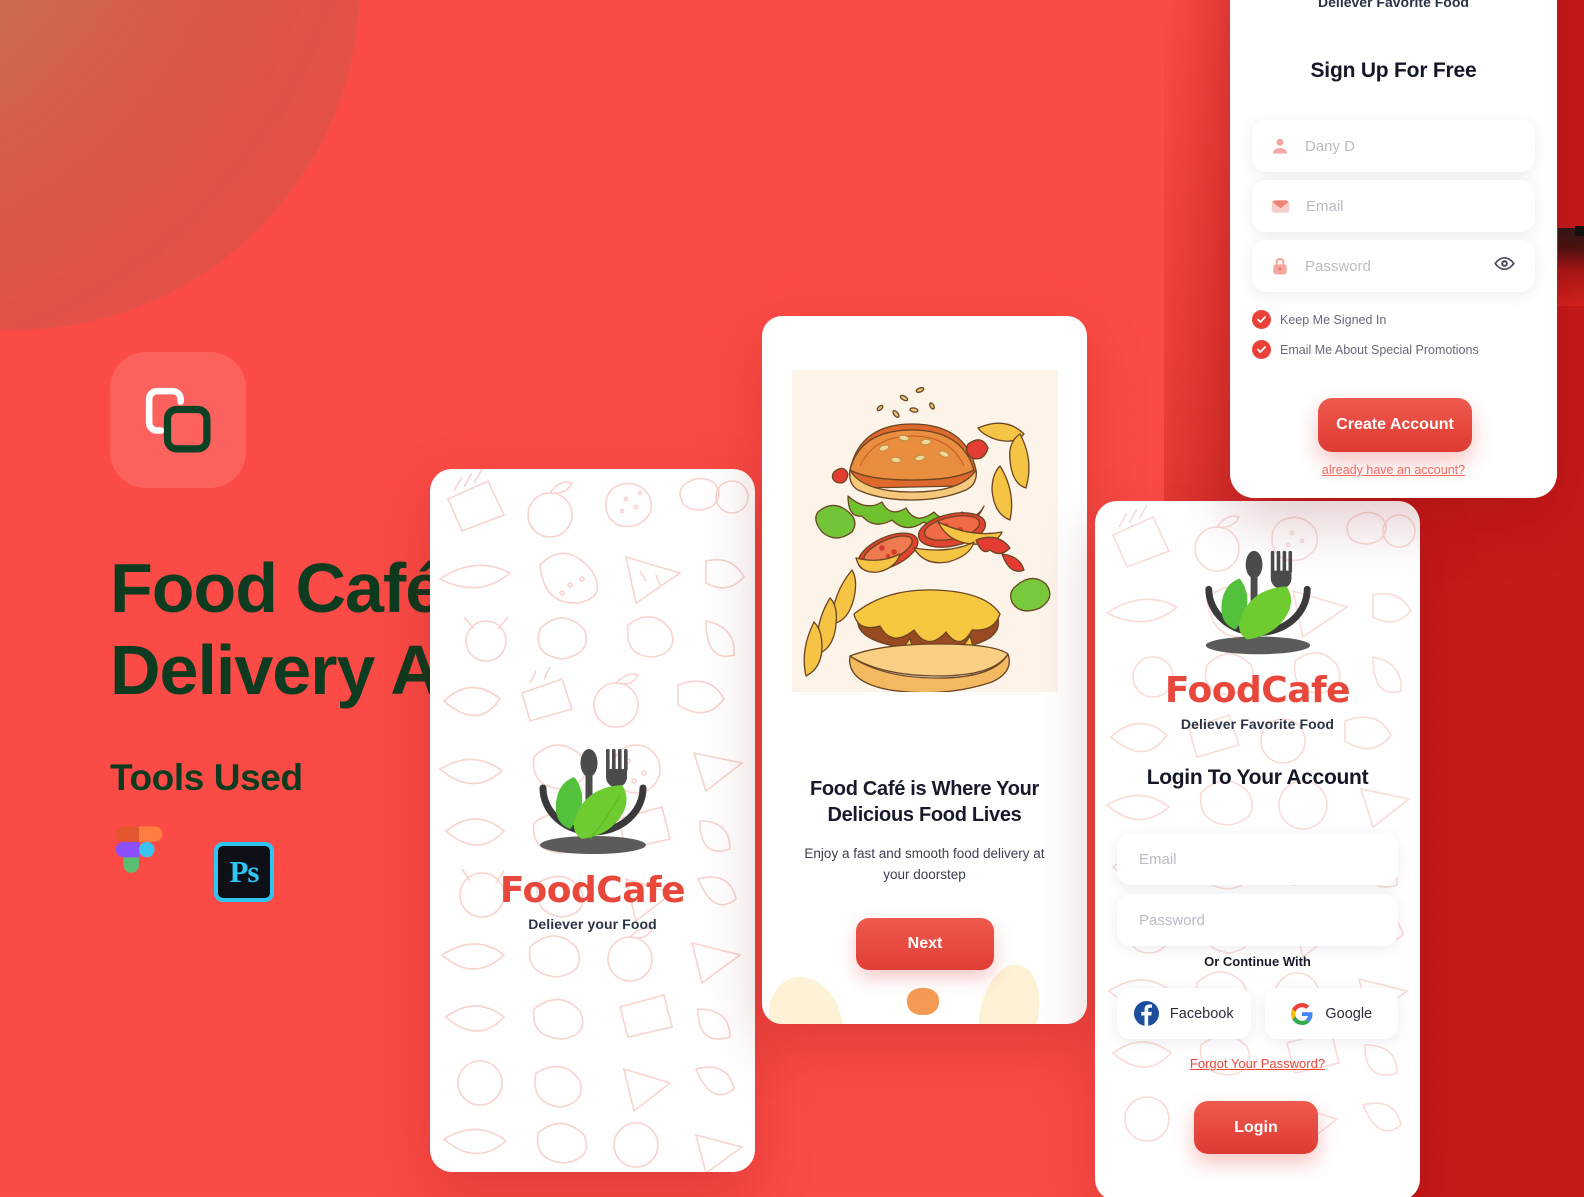 The image size is (1584, 1197). I want to click on decorative-blob-left, so click(808, 995).